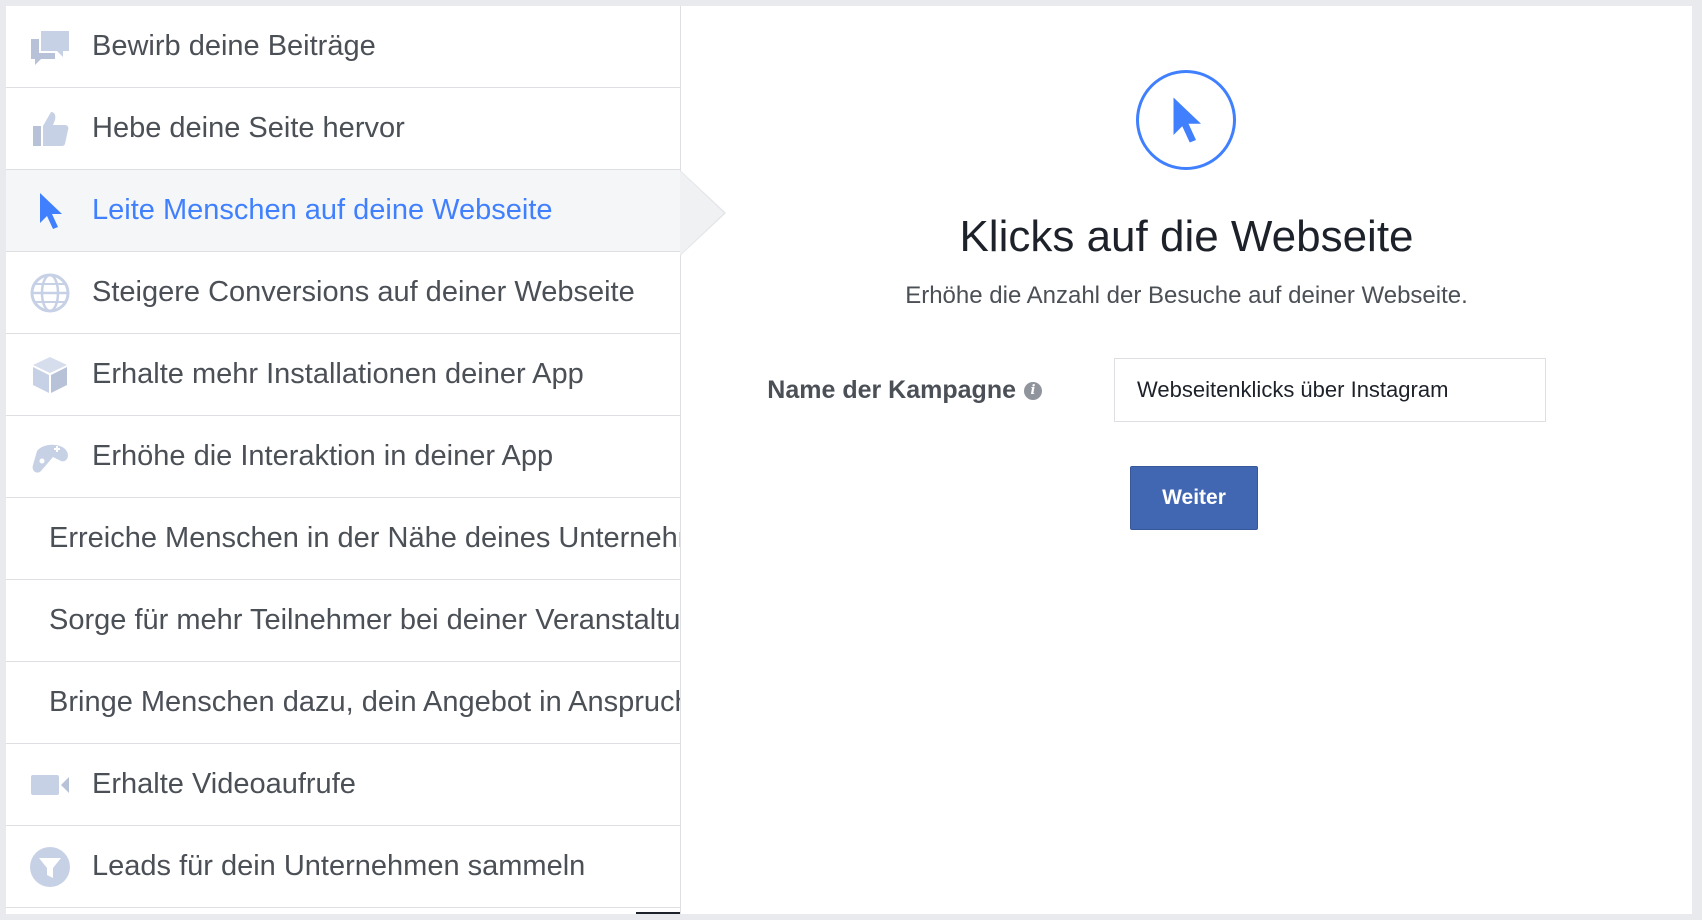 The height and width of the screenshot is (920, 1702). Describe the element at coordinates (1033, 390) in the screenshot. I see `info-icon: i` at that location.